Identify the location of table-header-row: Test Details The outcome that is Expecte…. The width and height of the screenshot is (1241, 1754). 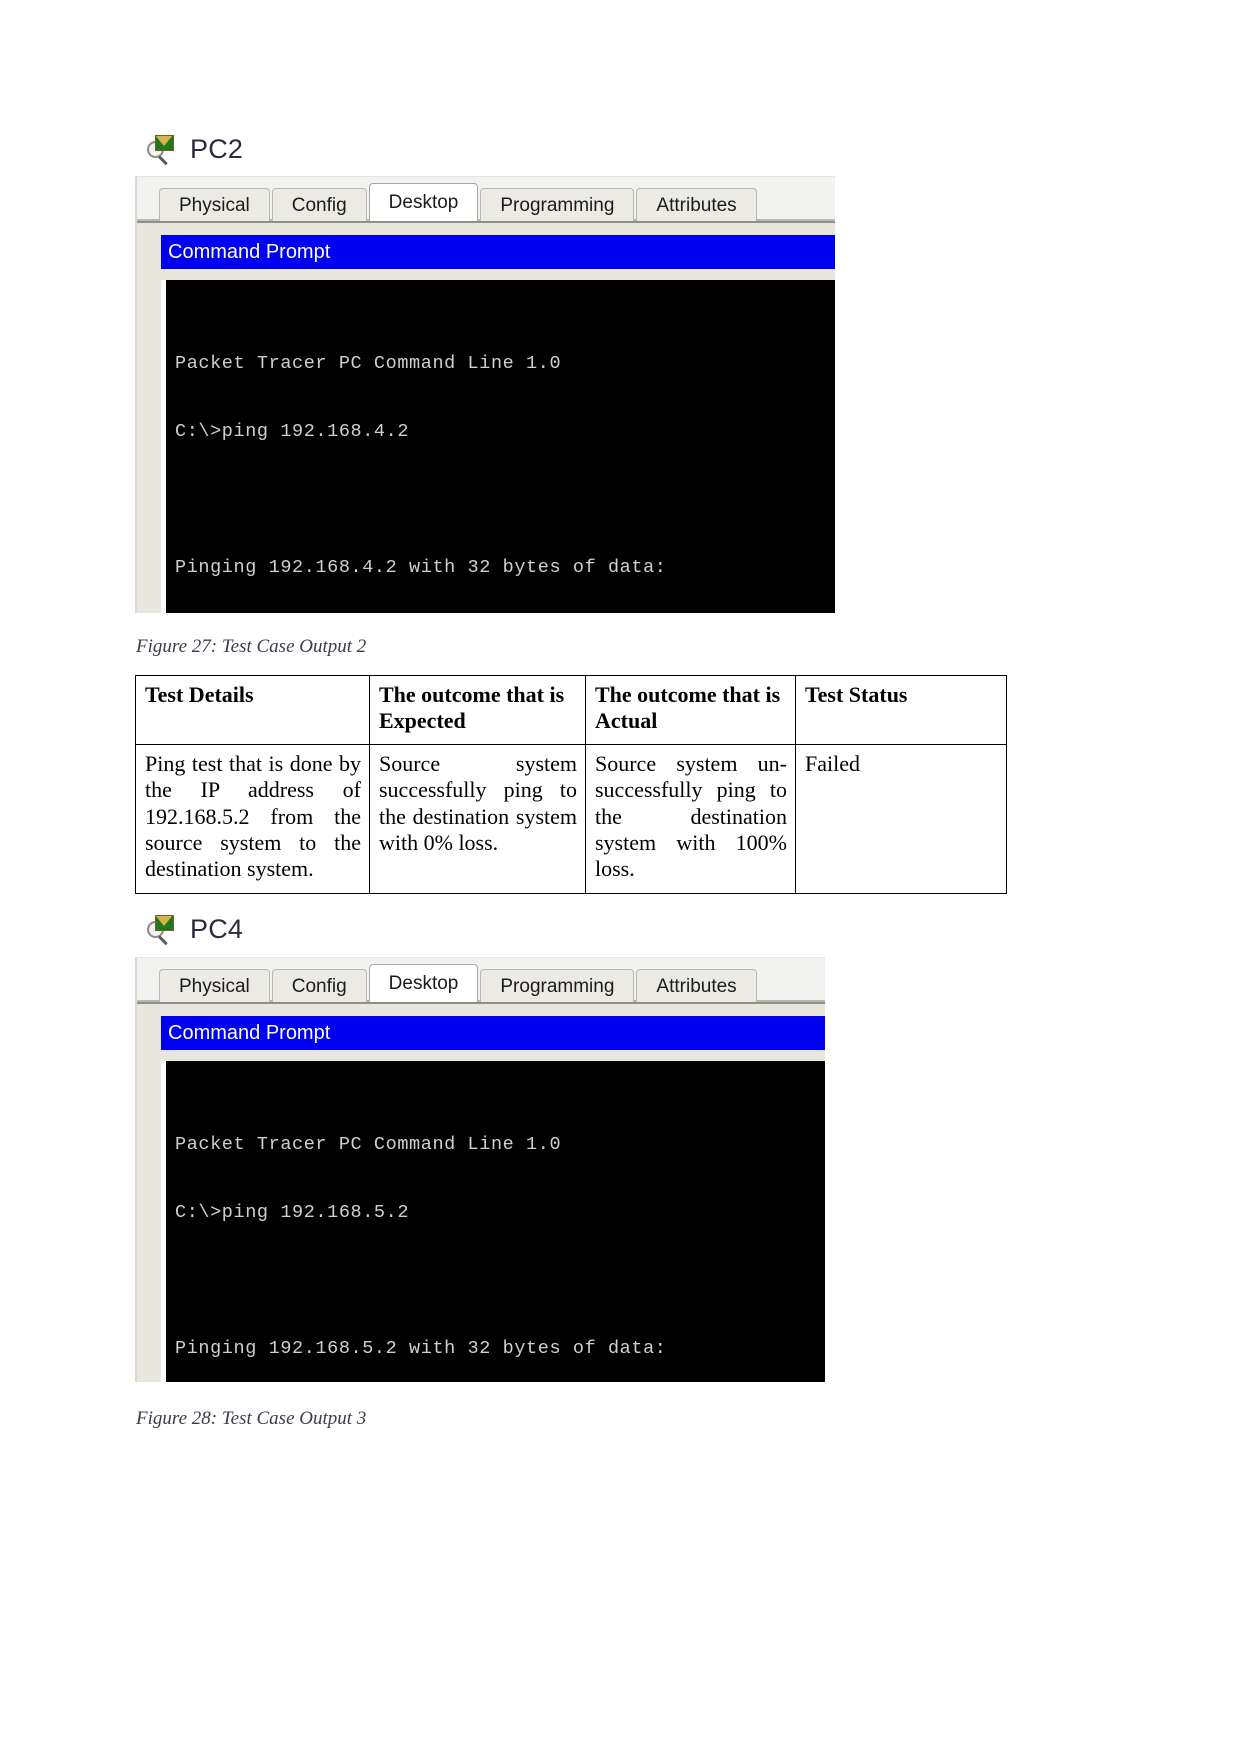
(571, 710).